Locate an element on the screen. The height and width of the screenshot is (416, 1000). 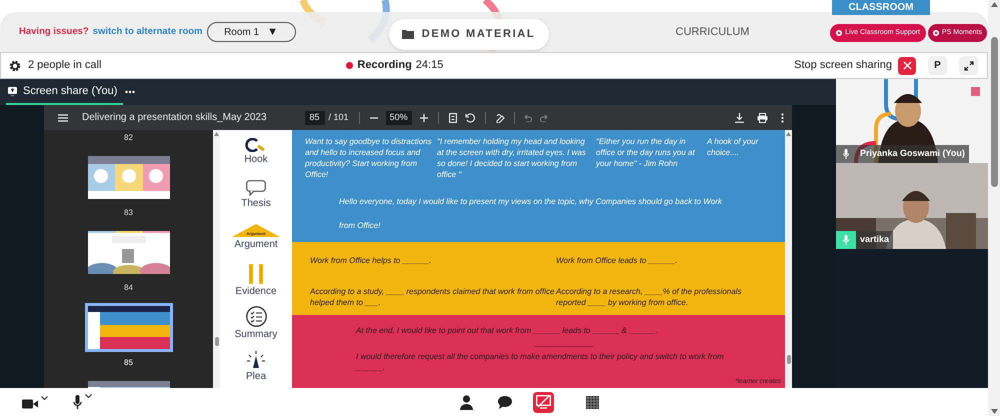
print-icon is located at coordinates (762, 117).